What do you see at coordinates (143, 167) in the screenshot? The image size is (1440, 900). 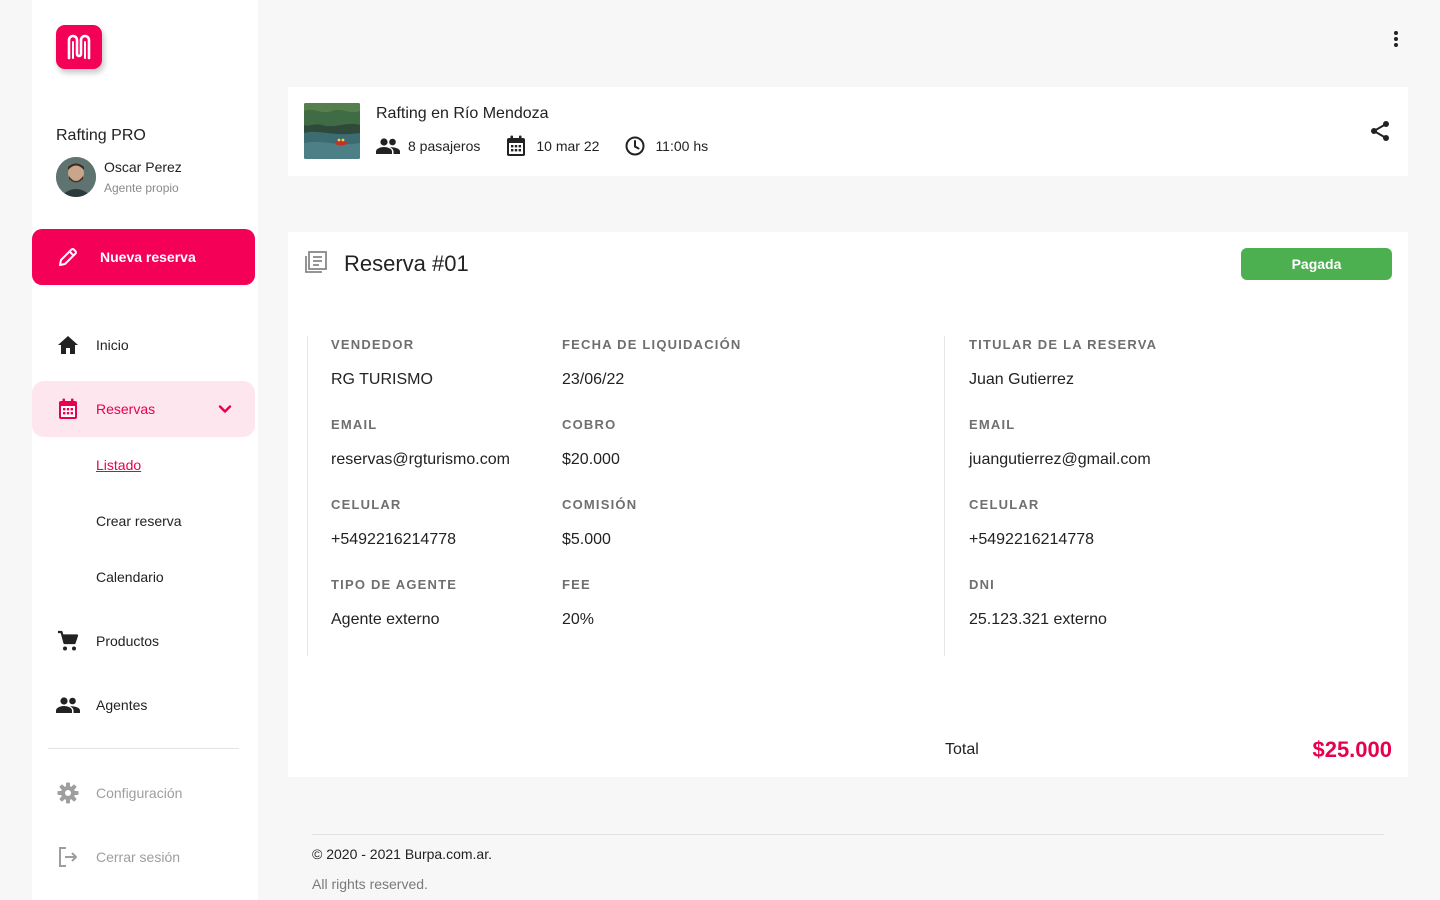 I see `user-name: Oscar Perez` at bounding box center [143, 167].